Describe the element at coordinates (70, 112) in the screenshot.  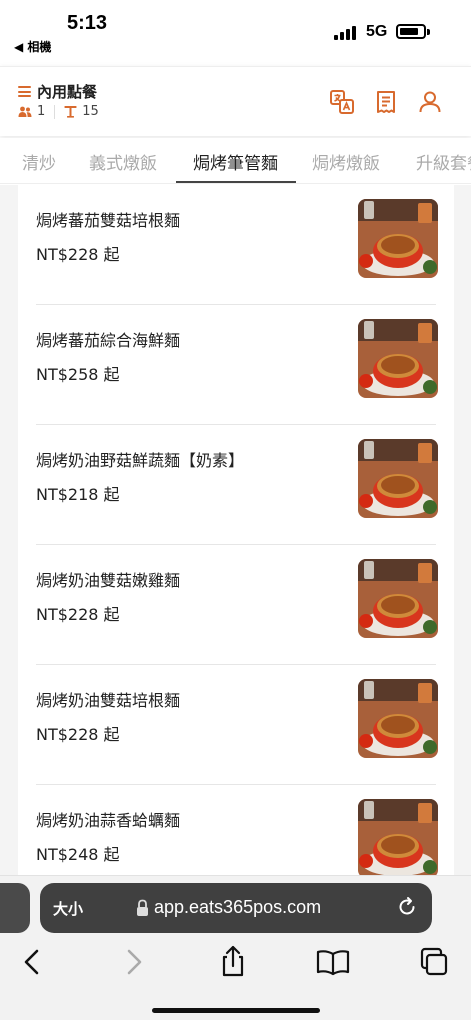
I see `table-icon` at that location.